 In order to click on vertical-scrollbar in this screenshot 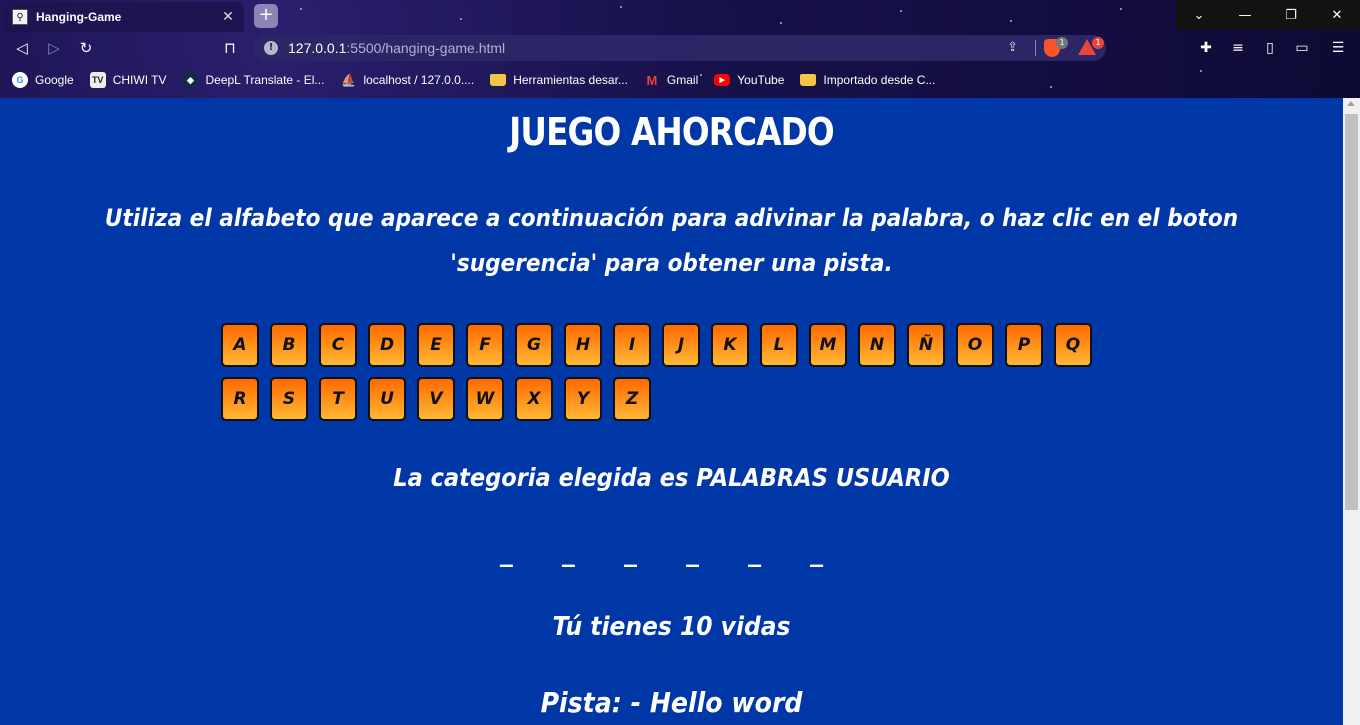, I will do `click(1351, 411)`.